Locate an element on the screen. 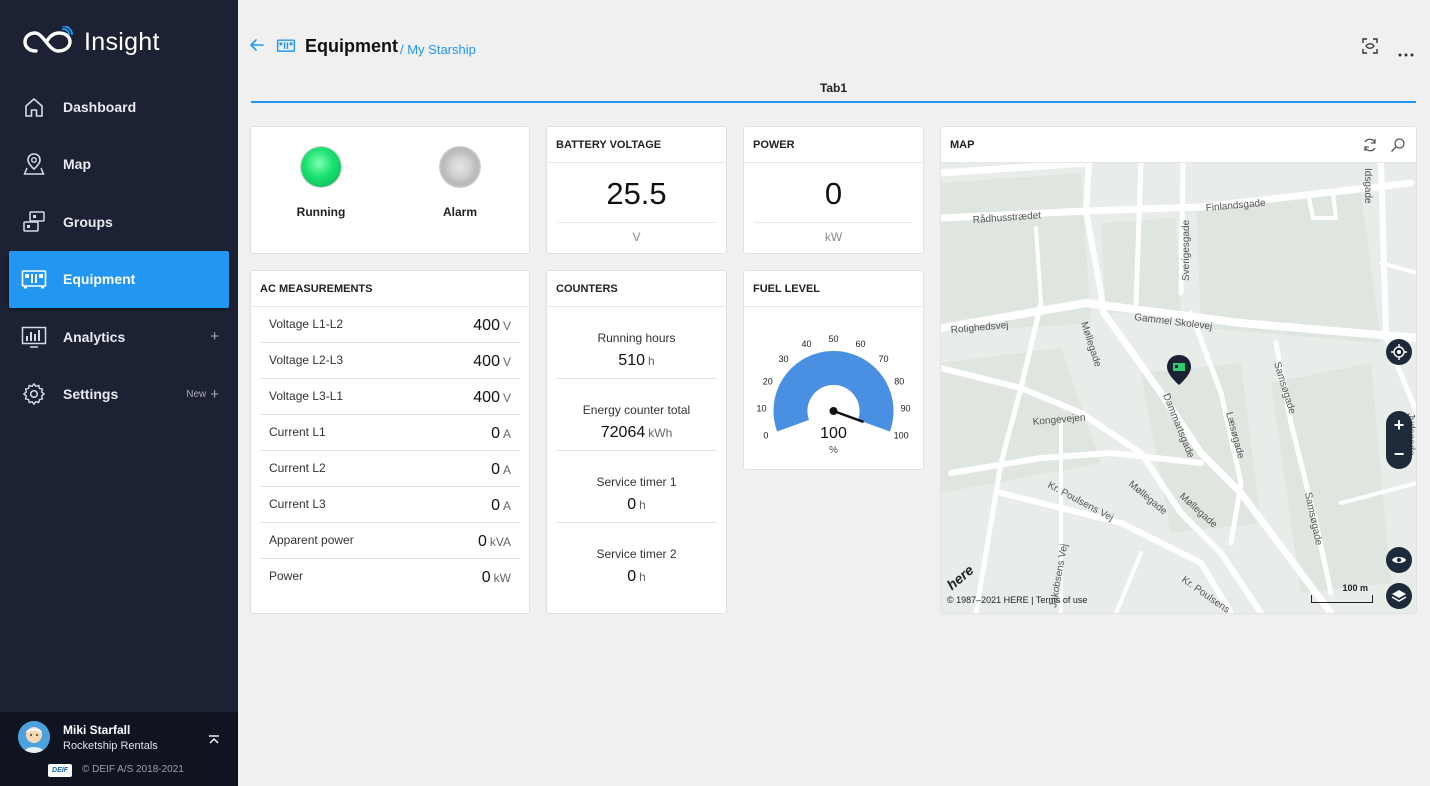  settings-new-button: New + is located at coordinates (202, 394).